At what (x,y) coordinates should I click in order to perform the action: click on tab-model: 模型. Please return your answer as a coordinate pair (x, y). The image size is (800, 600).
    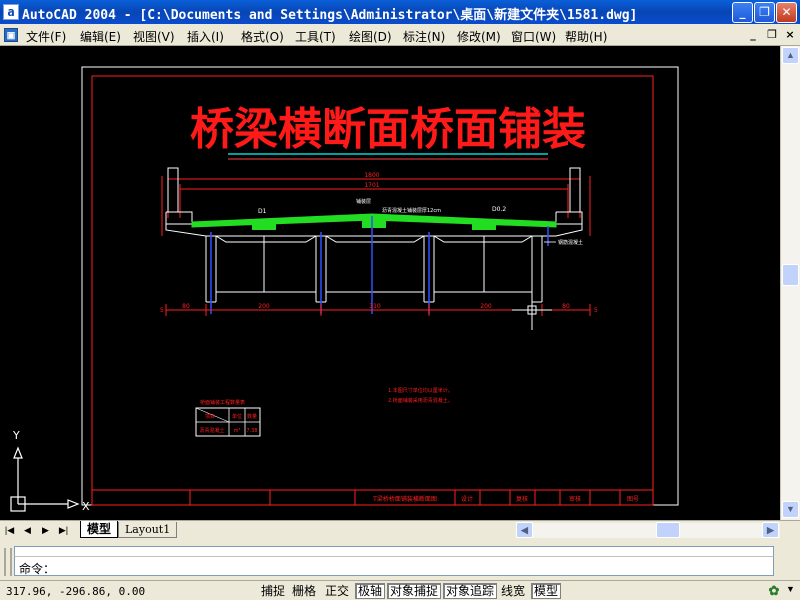
    Looking at the image, I should click on (99, 529).